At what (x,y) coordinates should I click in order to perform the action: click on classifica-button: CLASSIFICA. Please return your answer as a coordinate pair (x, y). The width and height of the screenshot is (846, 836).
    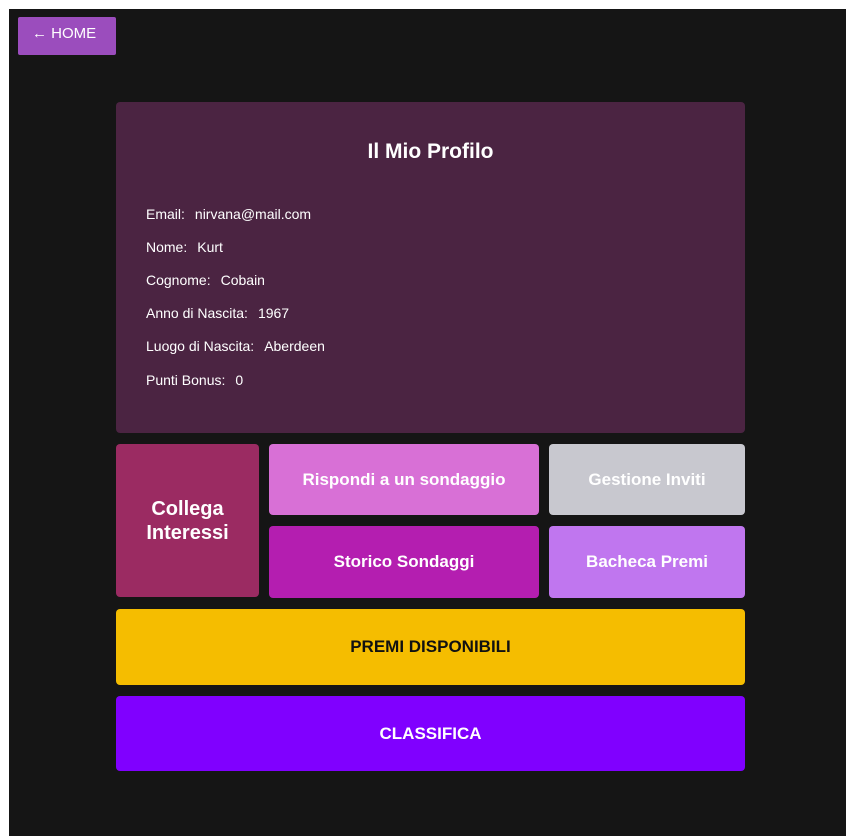
    Looking at the image, I should click on (430, 733).